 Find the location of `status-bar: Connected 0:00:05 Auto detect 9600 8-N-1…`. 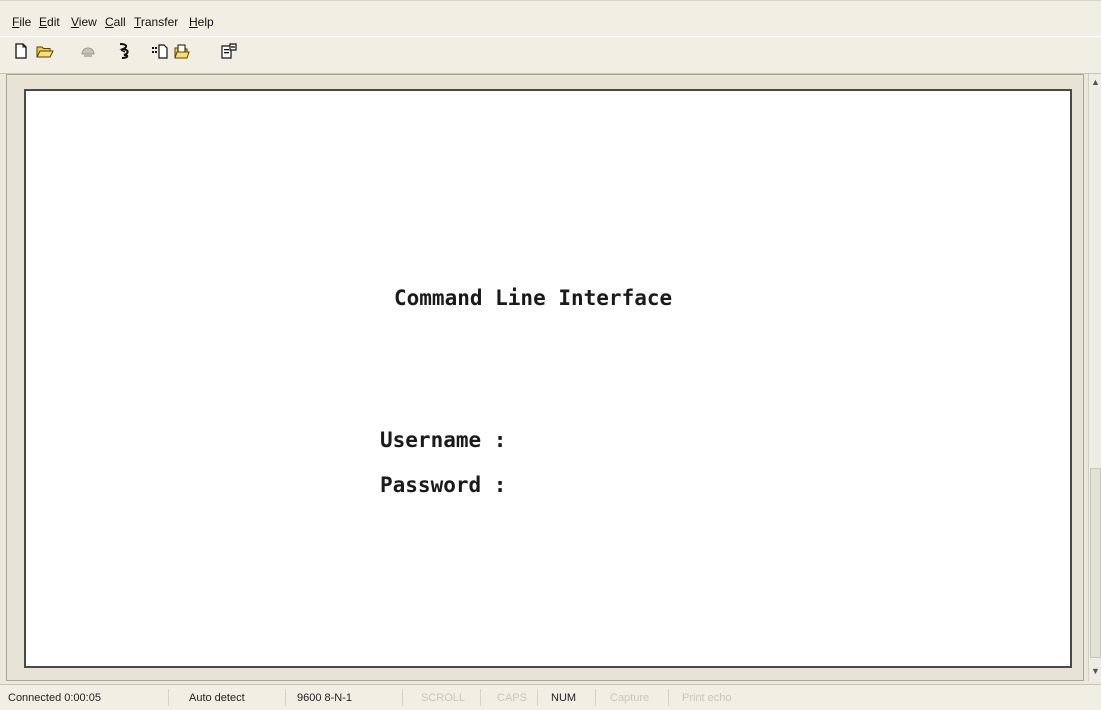

status-bar: Connected 0:00:05 Auto detect 9600 8-N-1… is located at coordinates (550, 697).